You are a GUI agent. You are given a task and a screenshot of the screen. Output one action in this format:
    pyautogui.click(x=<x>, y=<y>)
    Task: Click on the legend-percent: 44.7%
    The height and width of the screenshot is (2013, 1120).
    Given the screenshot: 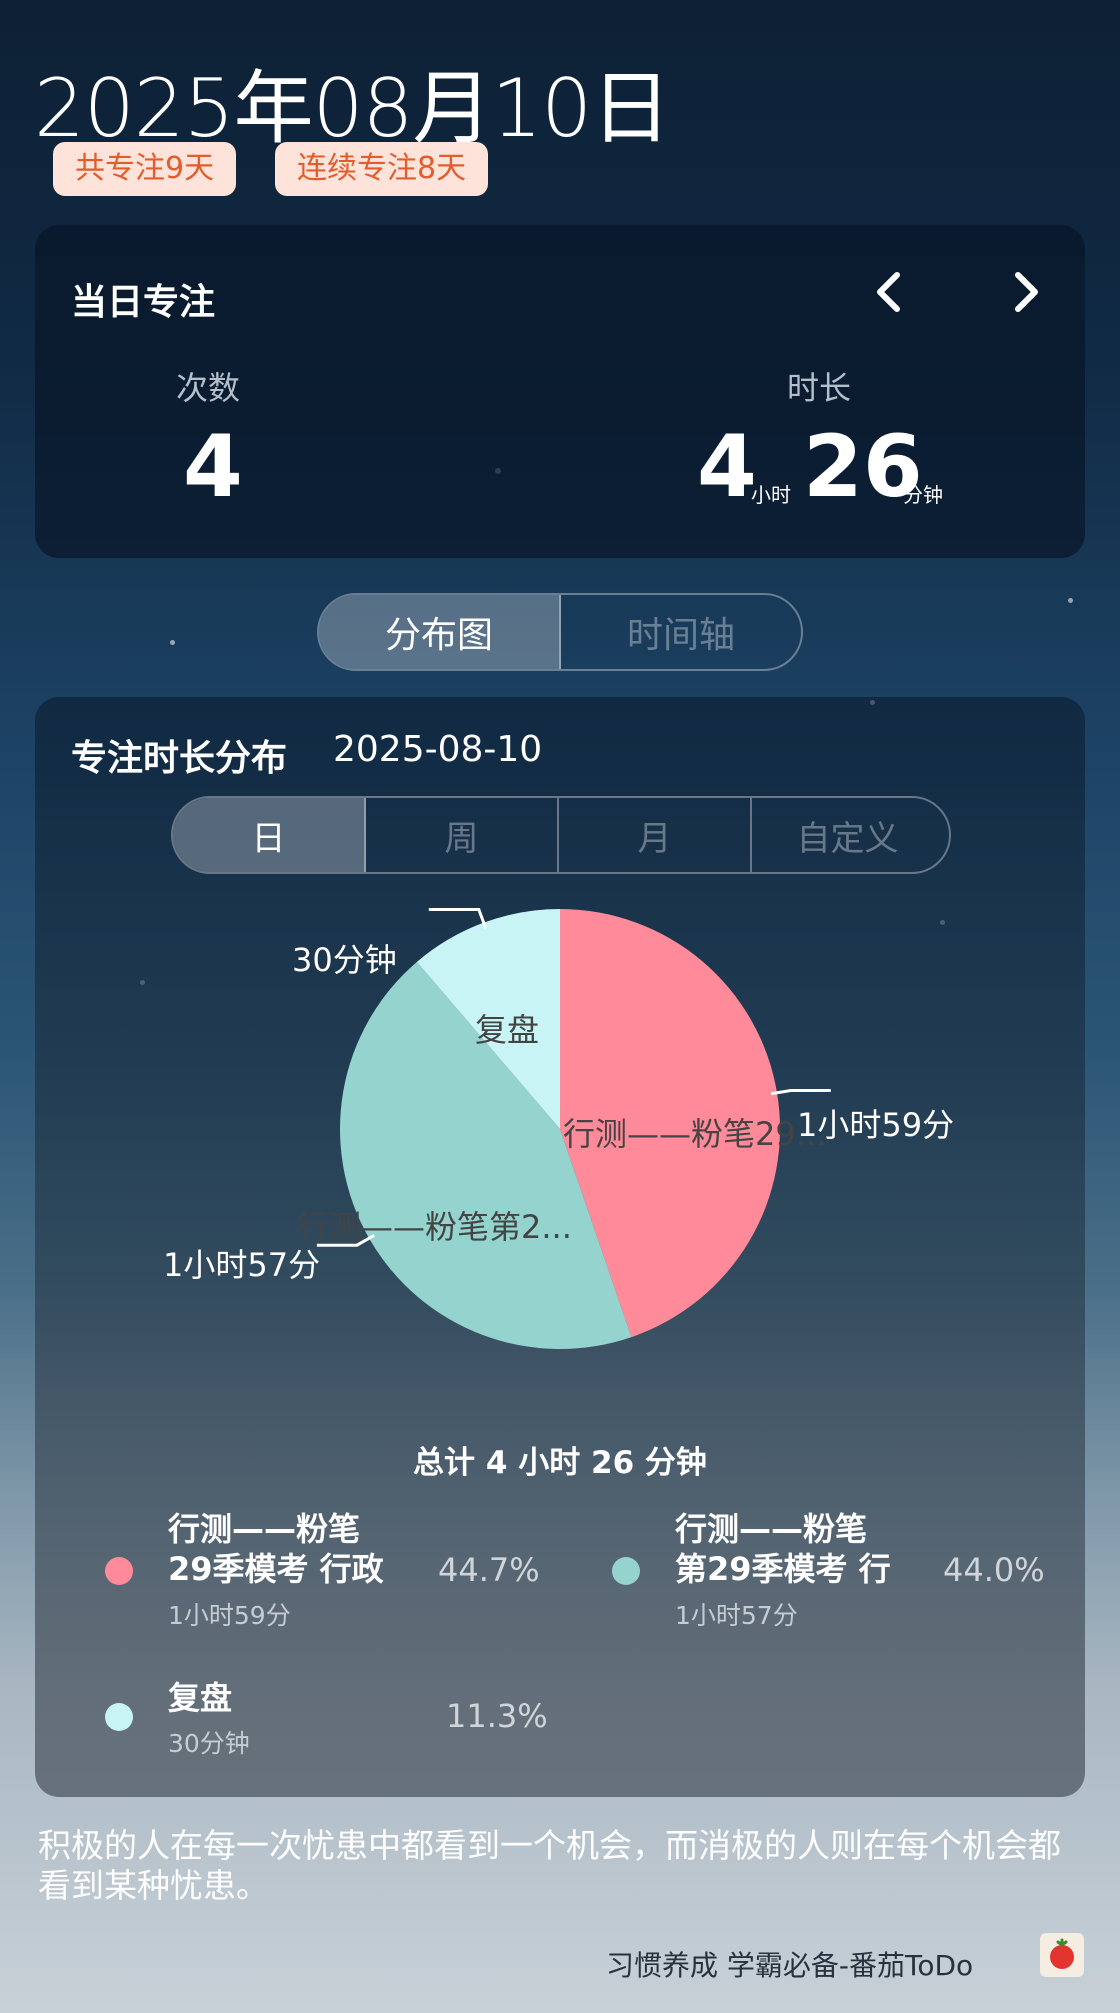 What is the action you would take?
    pyautogui.click(x=489, y=1570)
    